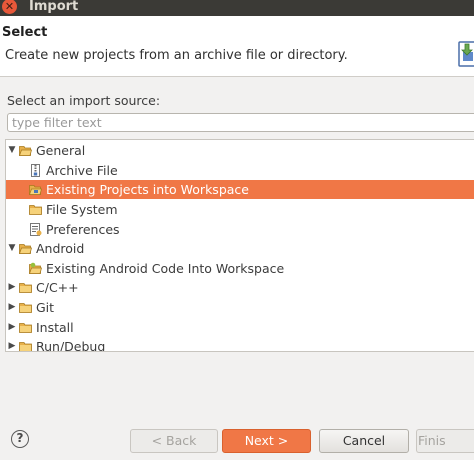 Image resolution: width=474 pixels, height=460 pixels. What do you see at coordinates (57, 287) in the screenshot?
I see `tree-item-label: C/C++` at bounding box center [57, 287].